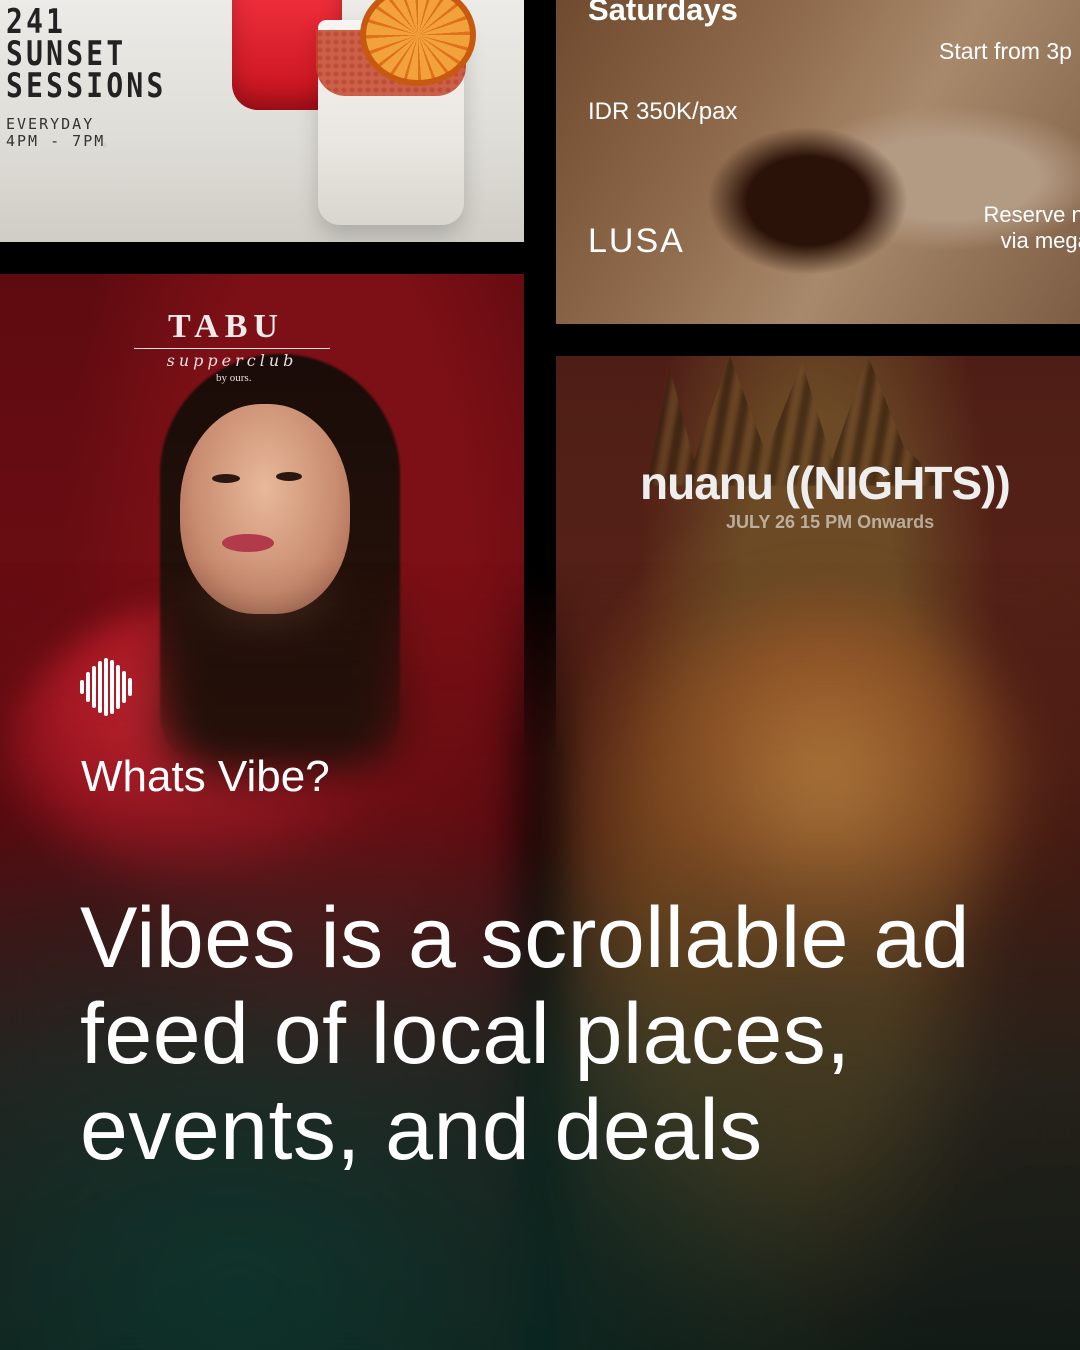  I want to click on tabu-byline: by ours., so click(234, 378).